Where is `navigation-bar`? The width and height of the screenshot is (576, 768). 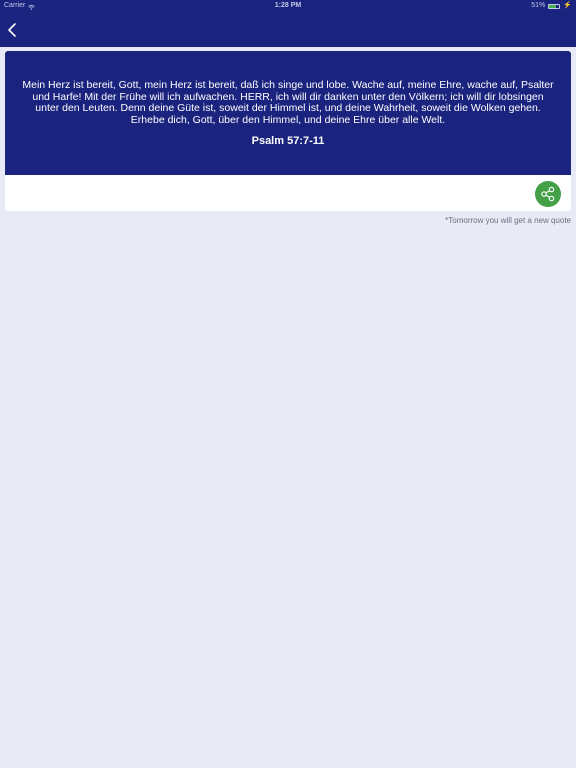
navigation-bar is located at coordinates (288, 29).